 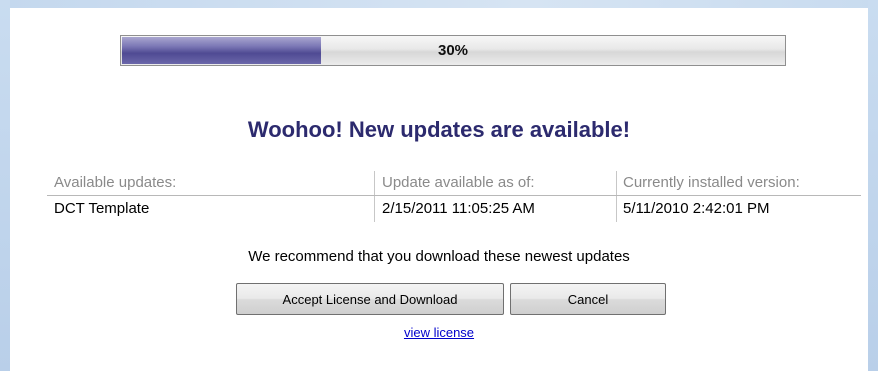 I want to click on window-frame-right, so click(x=873, y=185).